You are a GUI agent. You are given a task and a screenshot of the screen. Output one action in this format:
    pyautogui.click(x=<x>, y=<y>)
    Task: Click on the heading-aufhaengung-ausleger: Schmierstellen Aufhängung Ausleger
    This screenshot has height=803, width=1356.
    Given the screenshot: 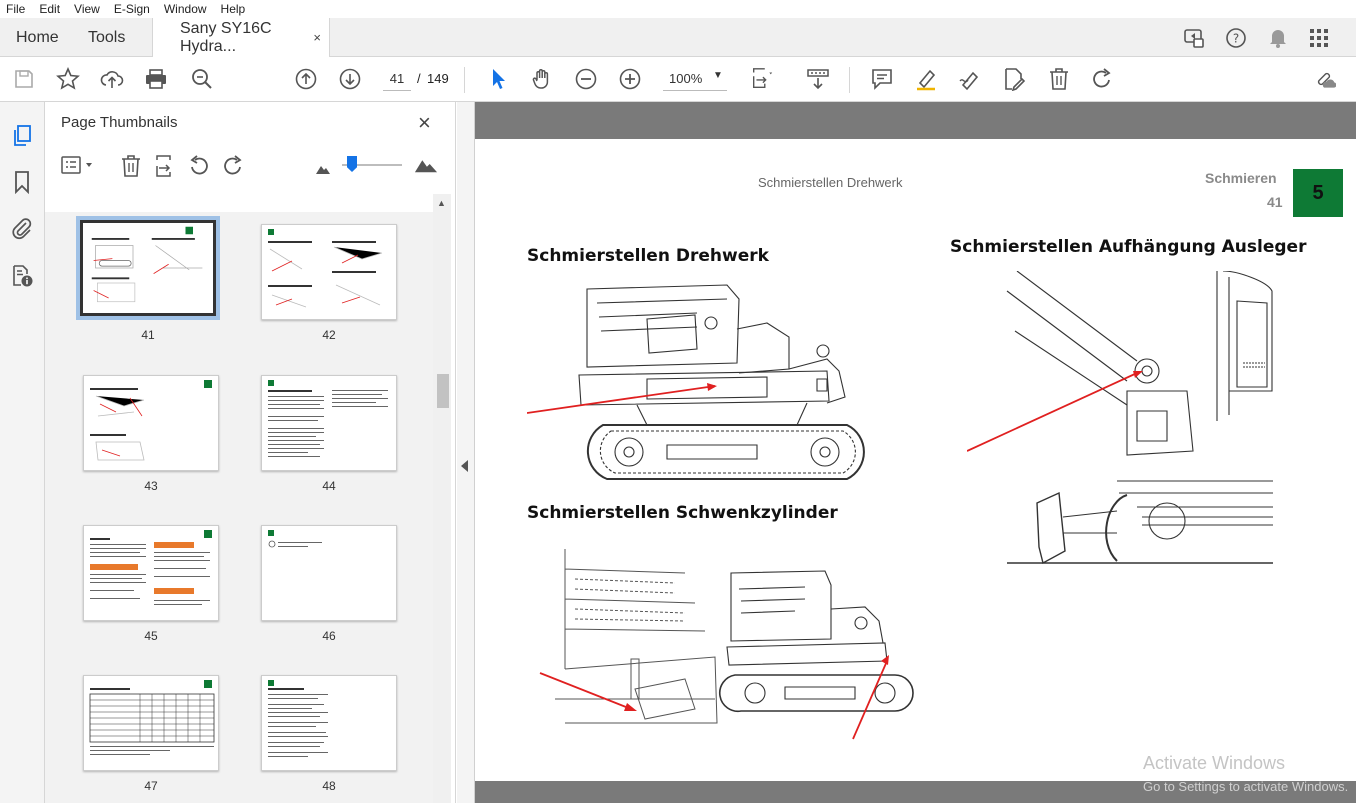 What is the action you would take?
    pyautogui.click(x=1128, y=247)
    